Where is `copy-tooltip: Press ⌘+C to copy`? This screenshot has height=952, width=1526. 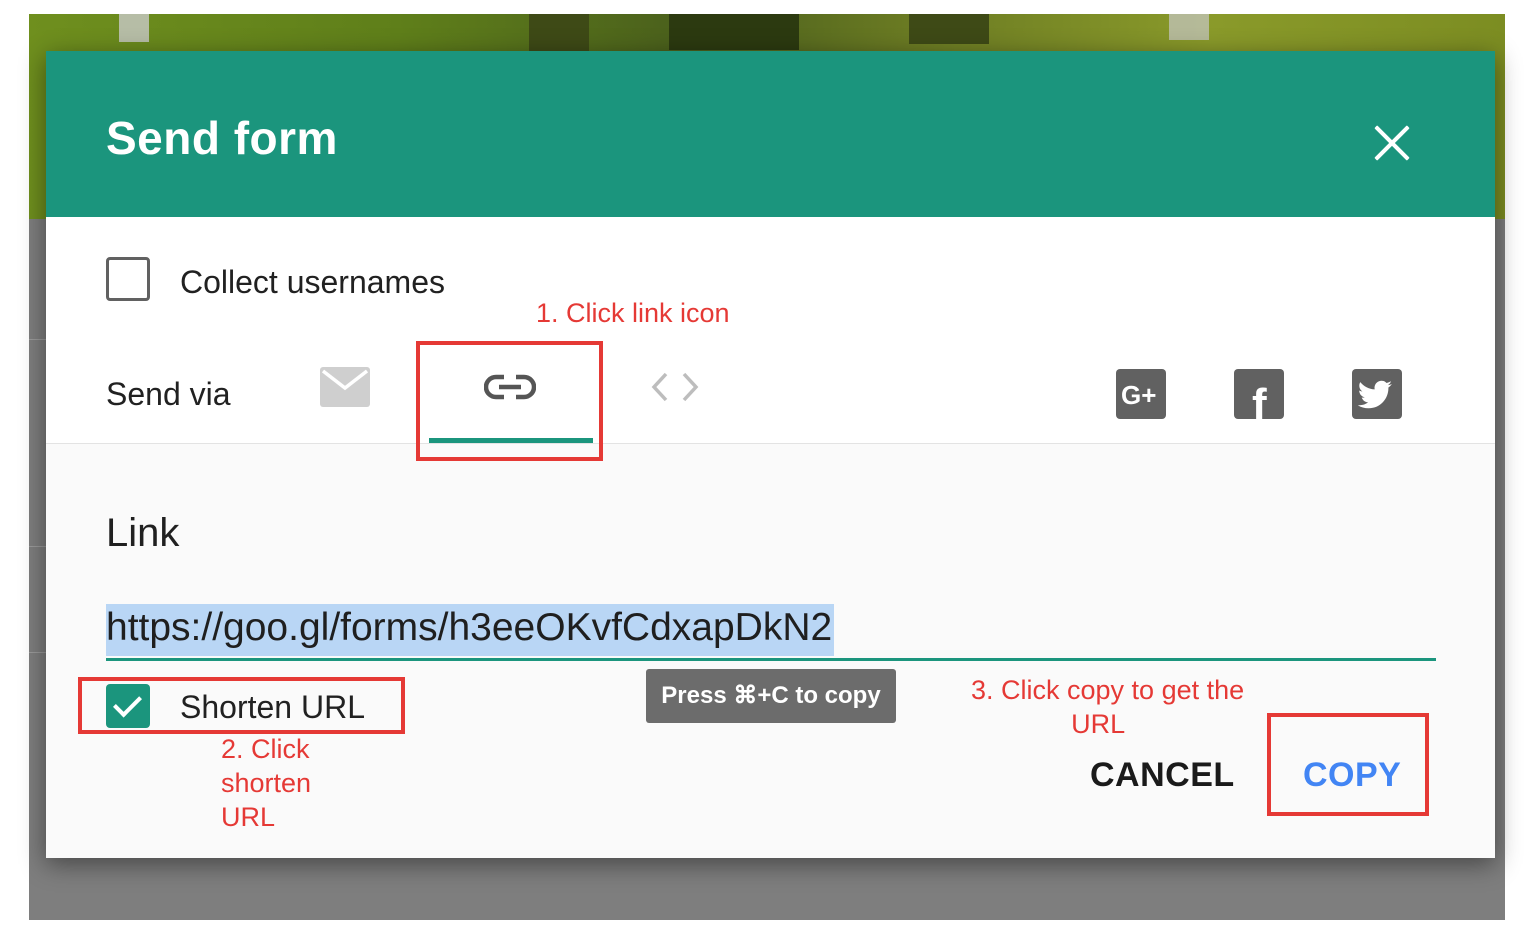 copy-tooltip: Press ⌘+C to copy is located at coordinates (771, 696).